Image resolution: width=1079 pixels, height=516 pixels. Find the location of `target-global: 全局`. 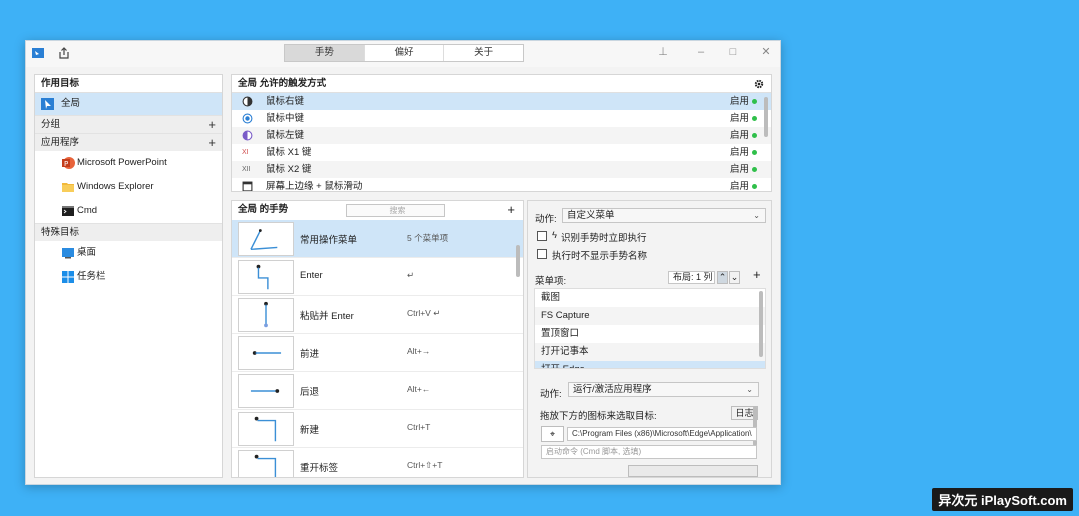

target-global: 全局 is located at coordinates (128, 104).